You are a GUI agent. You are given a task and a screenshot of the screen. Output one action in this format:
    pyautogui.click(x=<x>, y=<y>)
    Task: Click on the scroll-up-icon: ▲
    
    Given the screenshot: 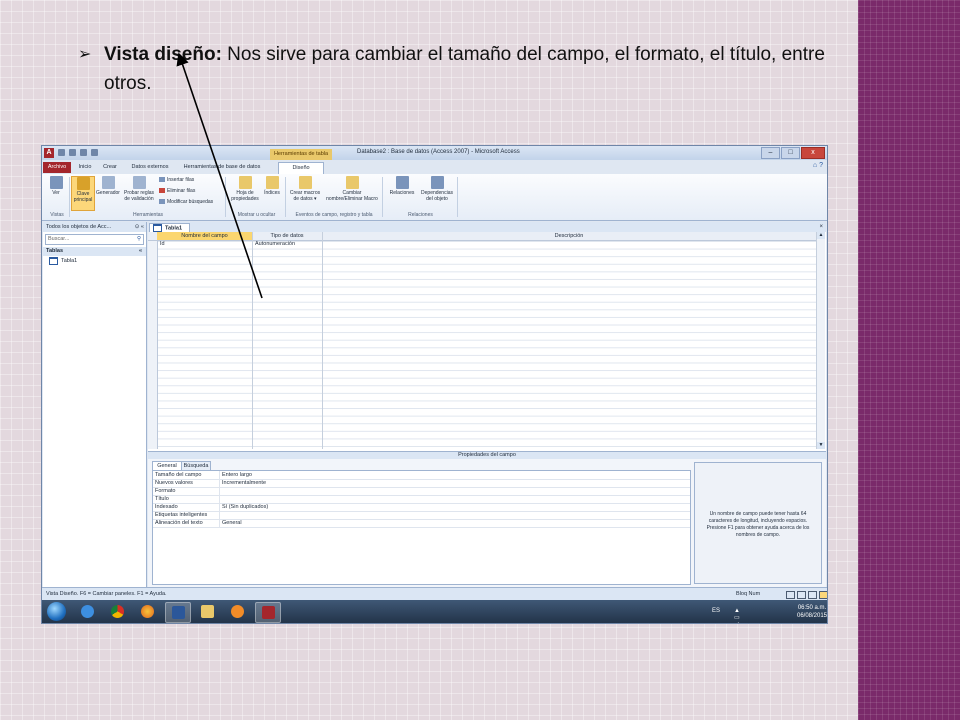 What is the action you would take?
    pyautogui.click(x=821, y=235)
    